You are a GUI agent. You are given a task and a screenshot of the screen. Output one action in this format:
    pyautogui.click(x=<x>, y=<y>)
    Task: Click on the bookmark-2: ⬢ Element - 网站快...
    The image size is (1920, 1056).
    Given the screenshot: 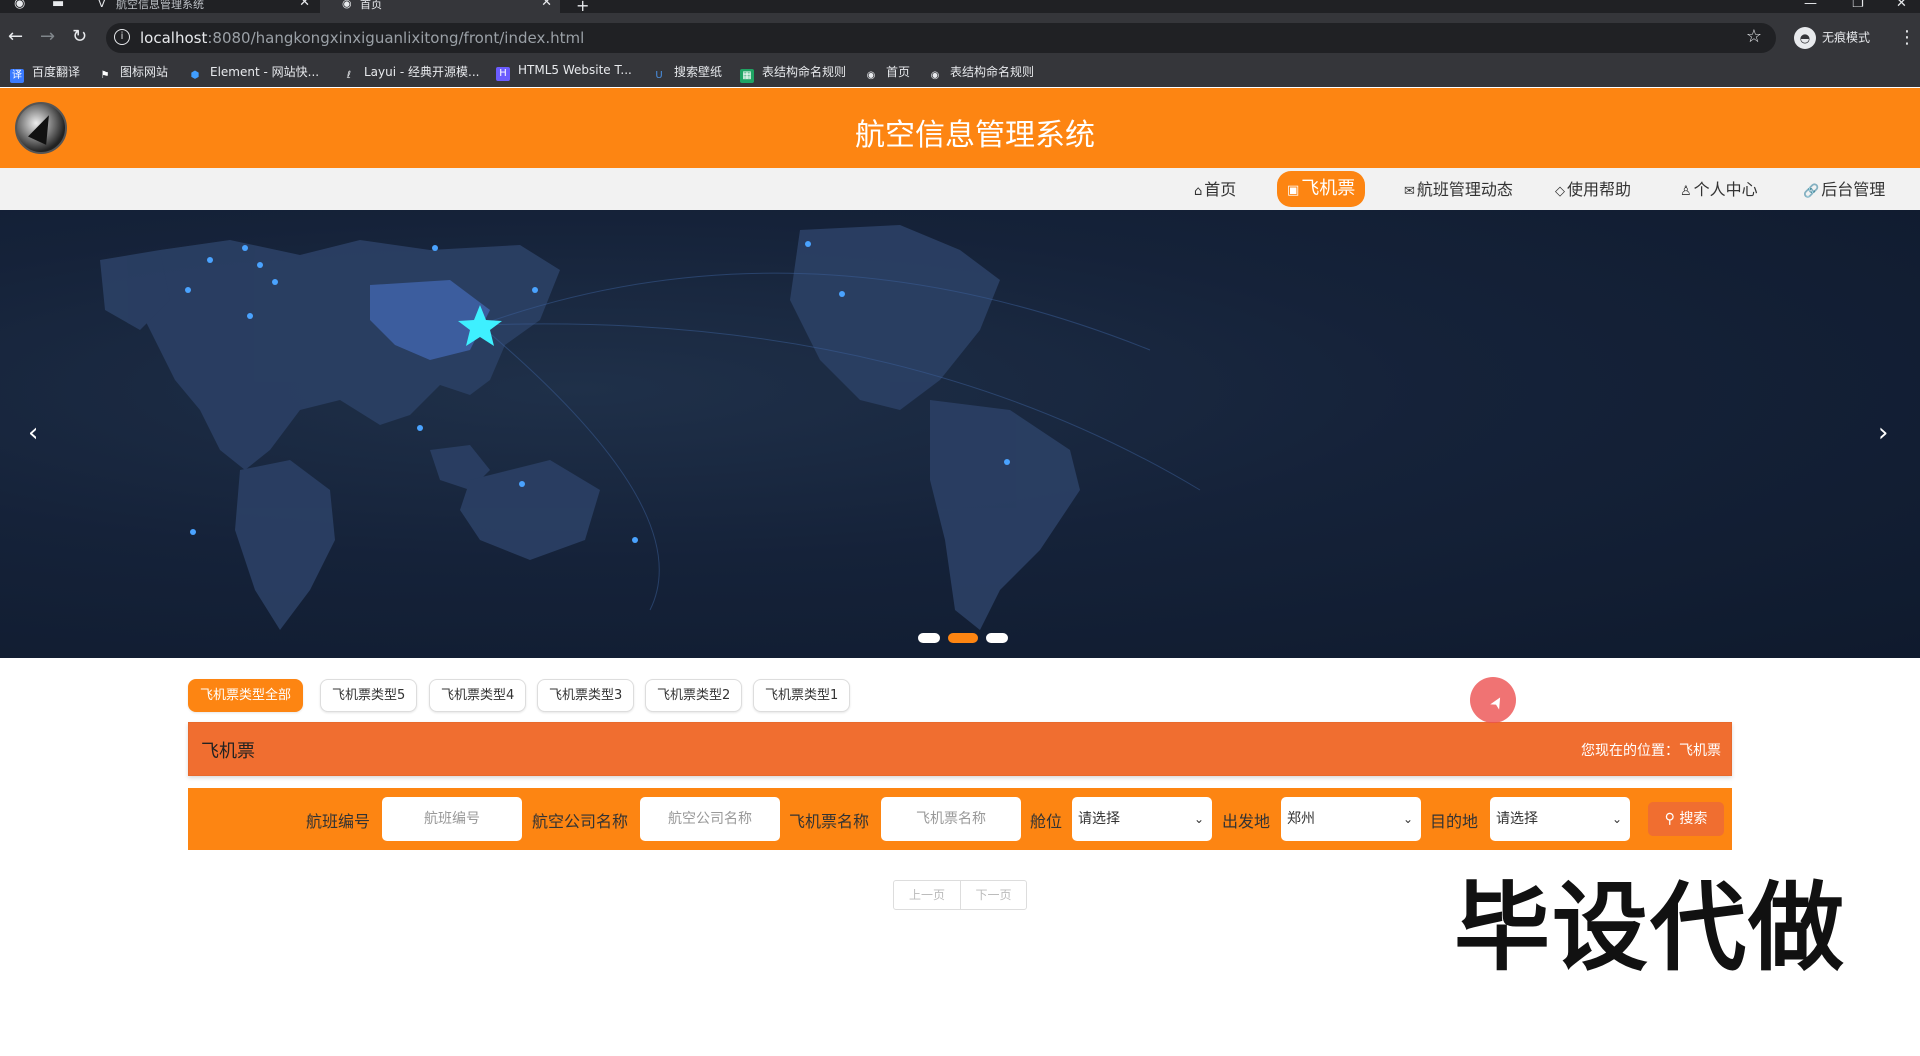 What is the action you would take?
    pyautogui.click(x=253, y=73)
    